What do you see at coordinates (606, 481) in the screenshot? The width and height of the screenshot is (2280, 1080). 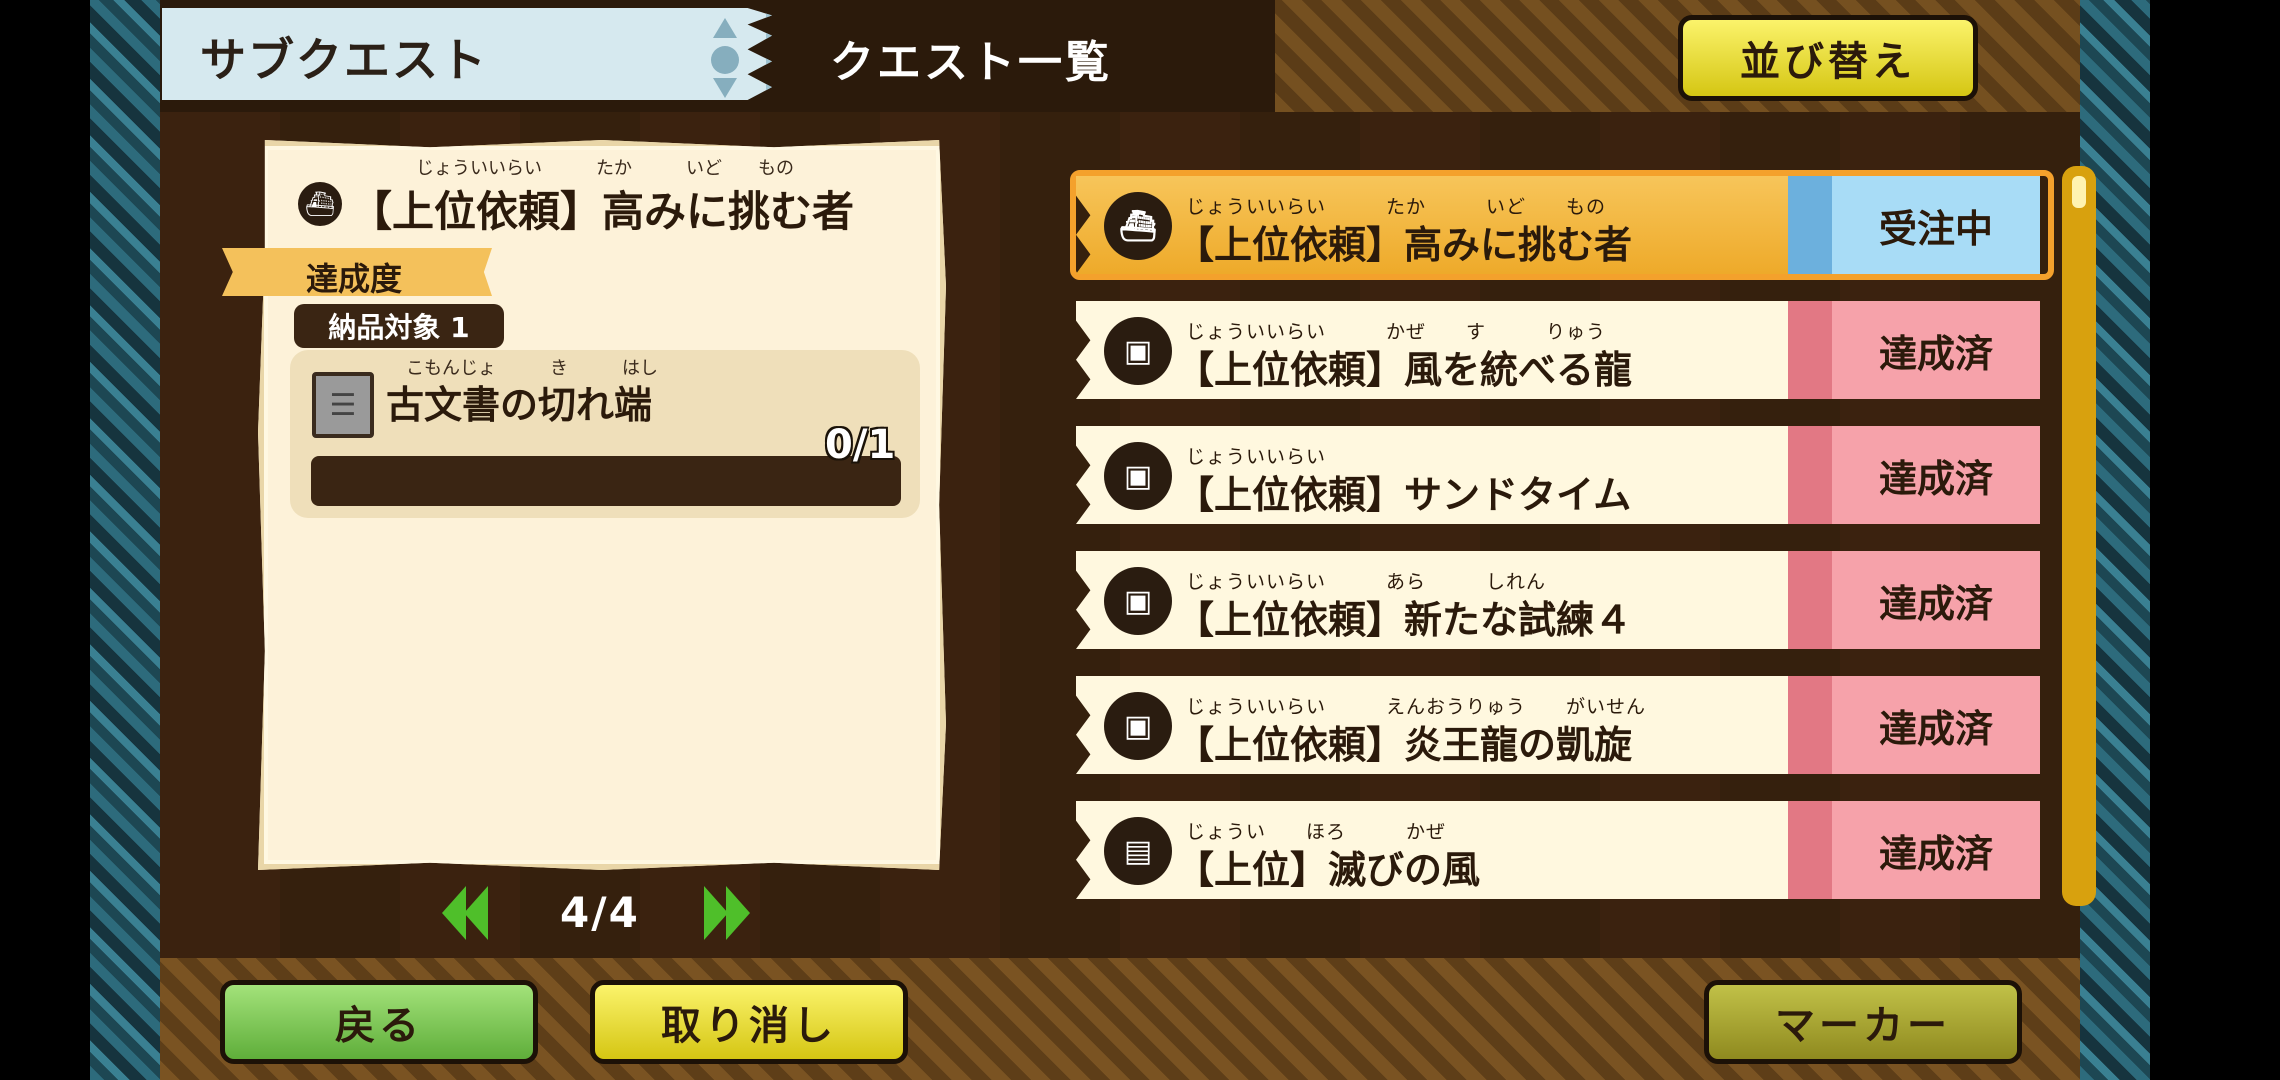 I see `item-progress-bar` at bounding box center [606, 481].